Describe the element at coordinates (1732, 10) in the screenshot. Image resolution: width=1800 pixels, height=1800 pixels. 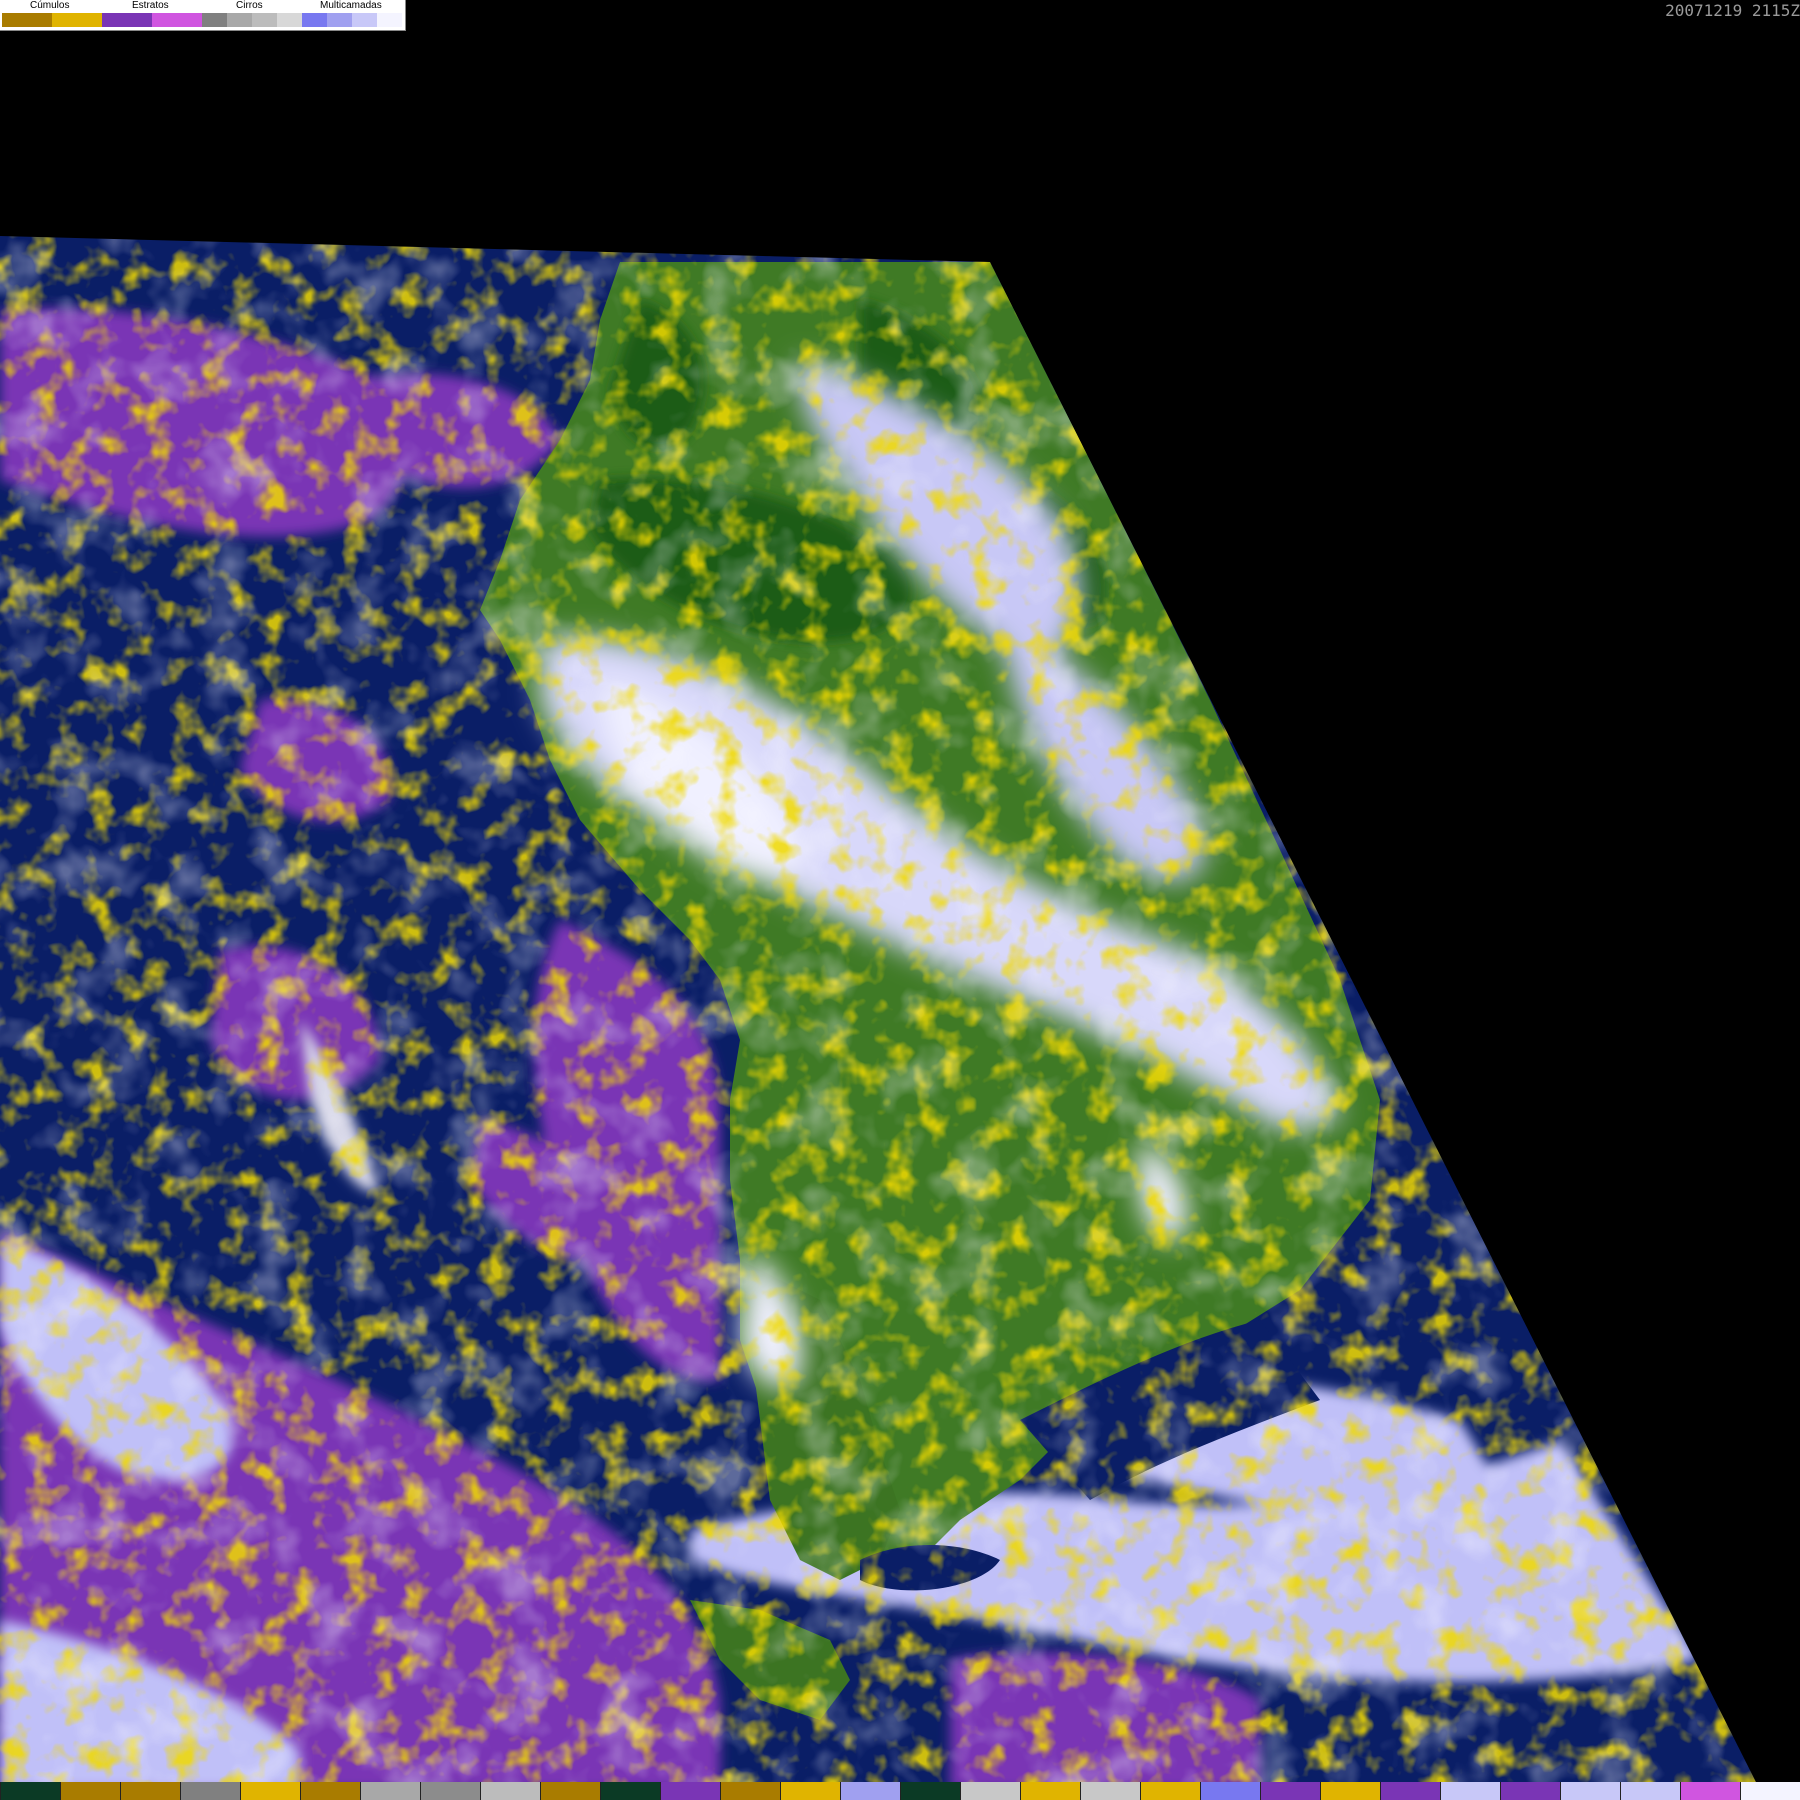
I see `image-timestamp: 20071219 2115Z` at that location.